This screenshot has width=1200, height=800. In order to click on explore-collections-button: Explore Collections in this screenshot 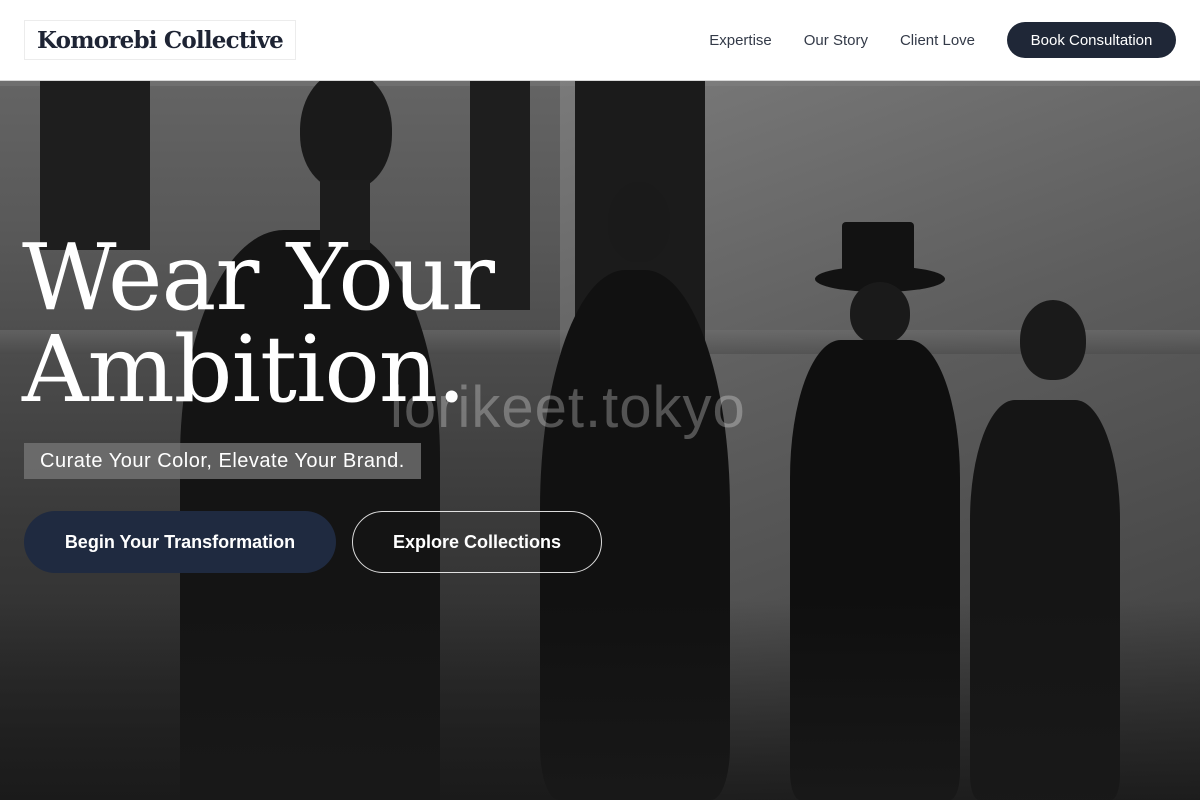, I will do `click(477, 542)`.